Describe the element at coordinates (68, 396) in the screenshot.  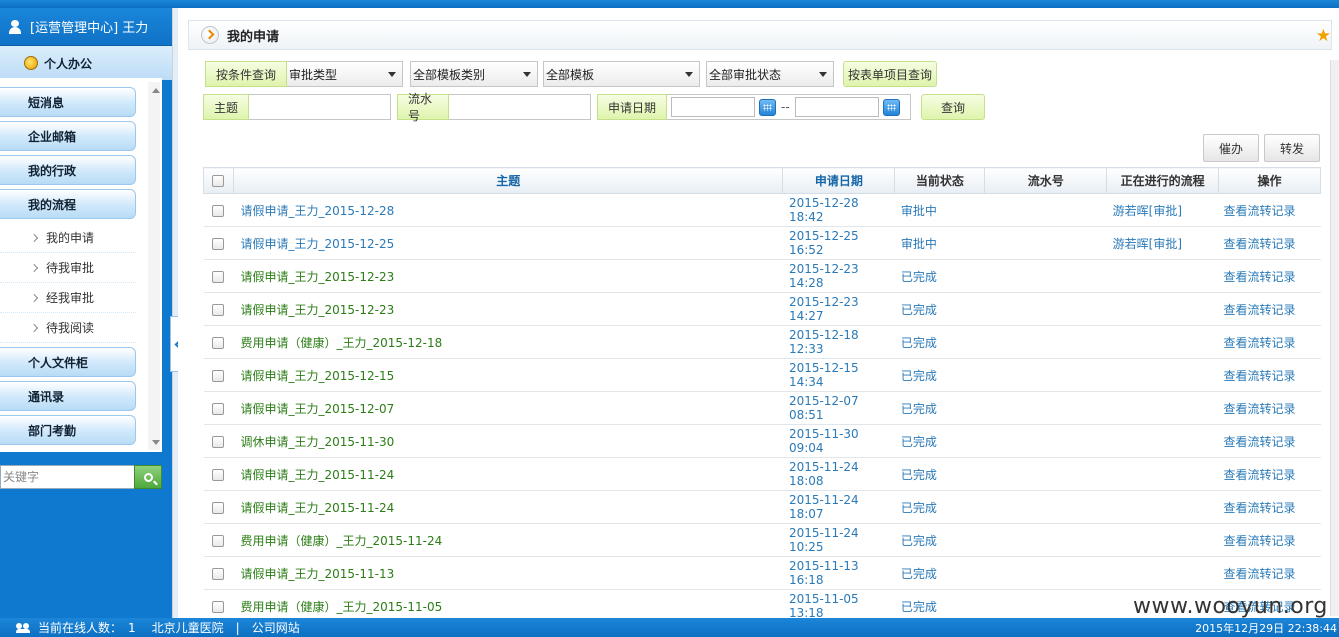
I see `sidebar-item-contacts: 通讯录` at that location.